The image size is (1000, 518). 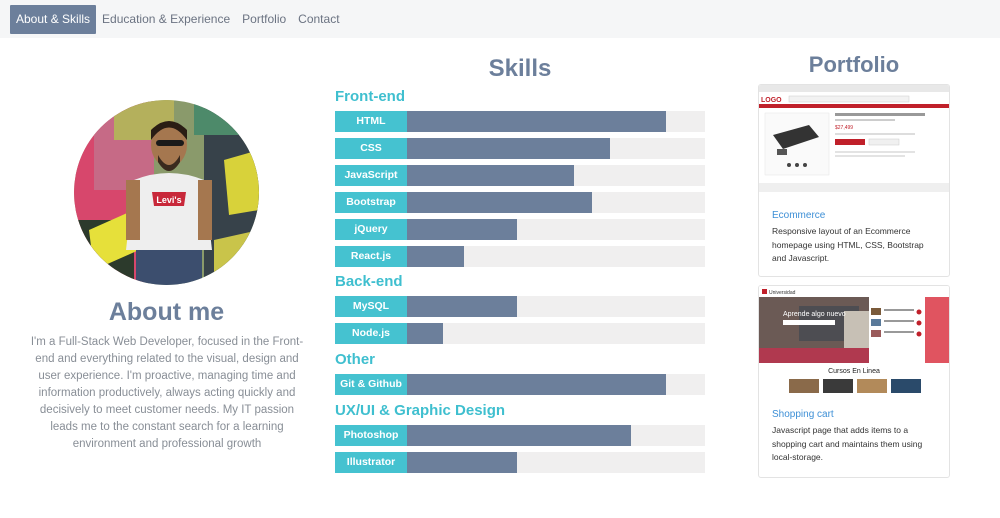 I want to click on skill-label: CSS, so click(x=371, y=148).